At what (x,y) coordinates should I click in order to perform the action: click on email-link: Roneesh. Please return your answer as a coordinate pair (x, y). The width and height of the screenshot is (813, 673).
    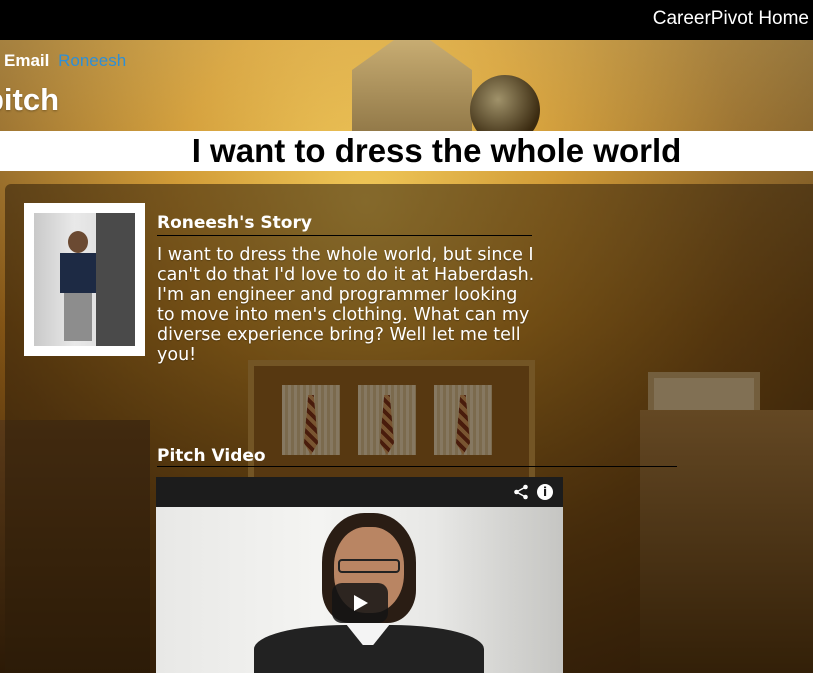
    Looking at the image, I should click on (92, 60).